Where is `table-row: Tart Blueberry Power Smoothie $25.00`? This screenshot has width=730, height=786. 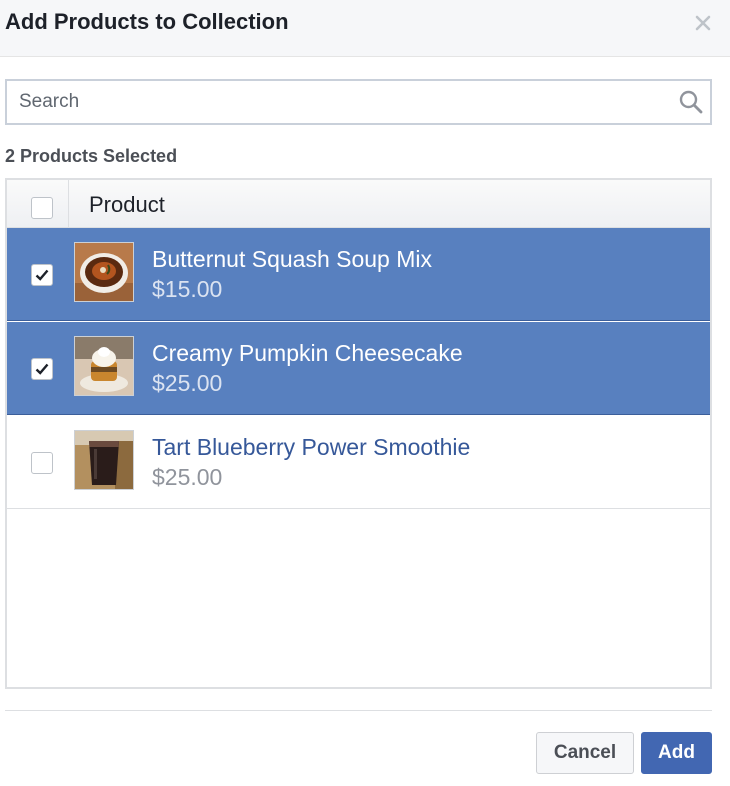
table-row: Tart Blueberry Power Smoothie $25.00 is located at coordinates (358, 462).